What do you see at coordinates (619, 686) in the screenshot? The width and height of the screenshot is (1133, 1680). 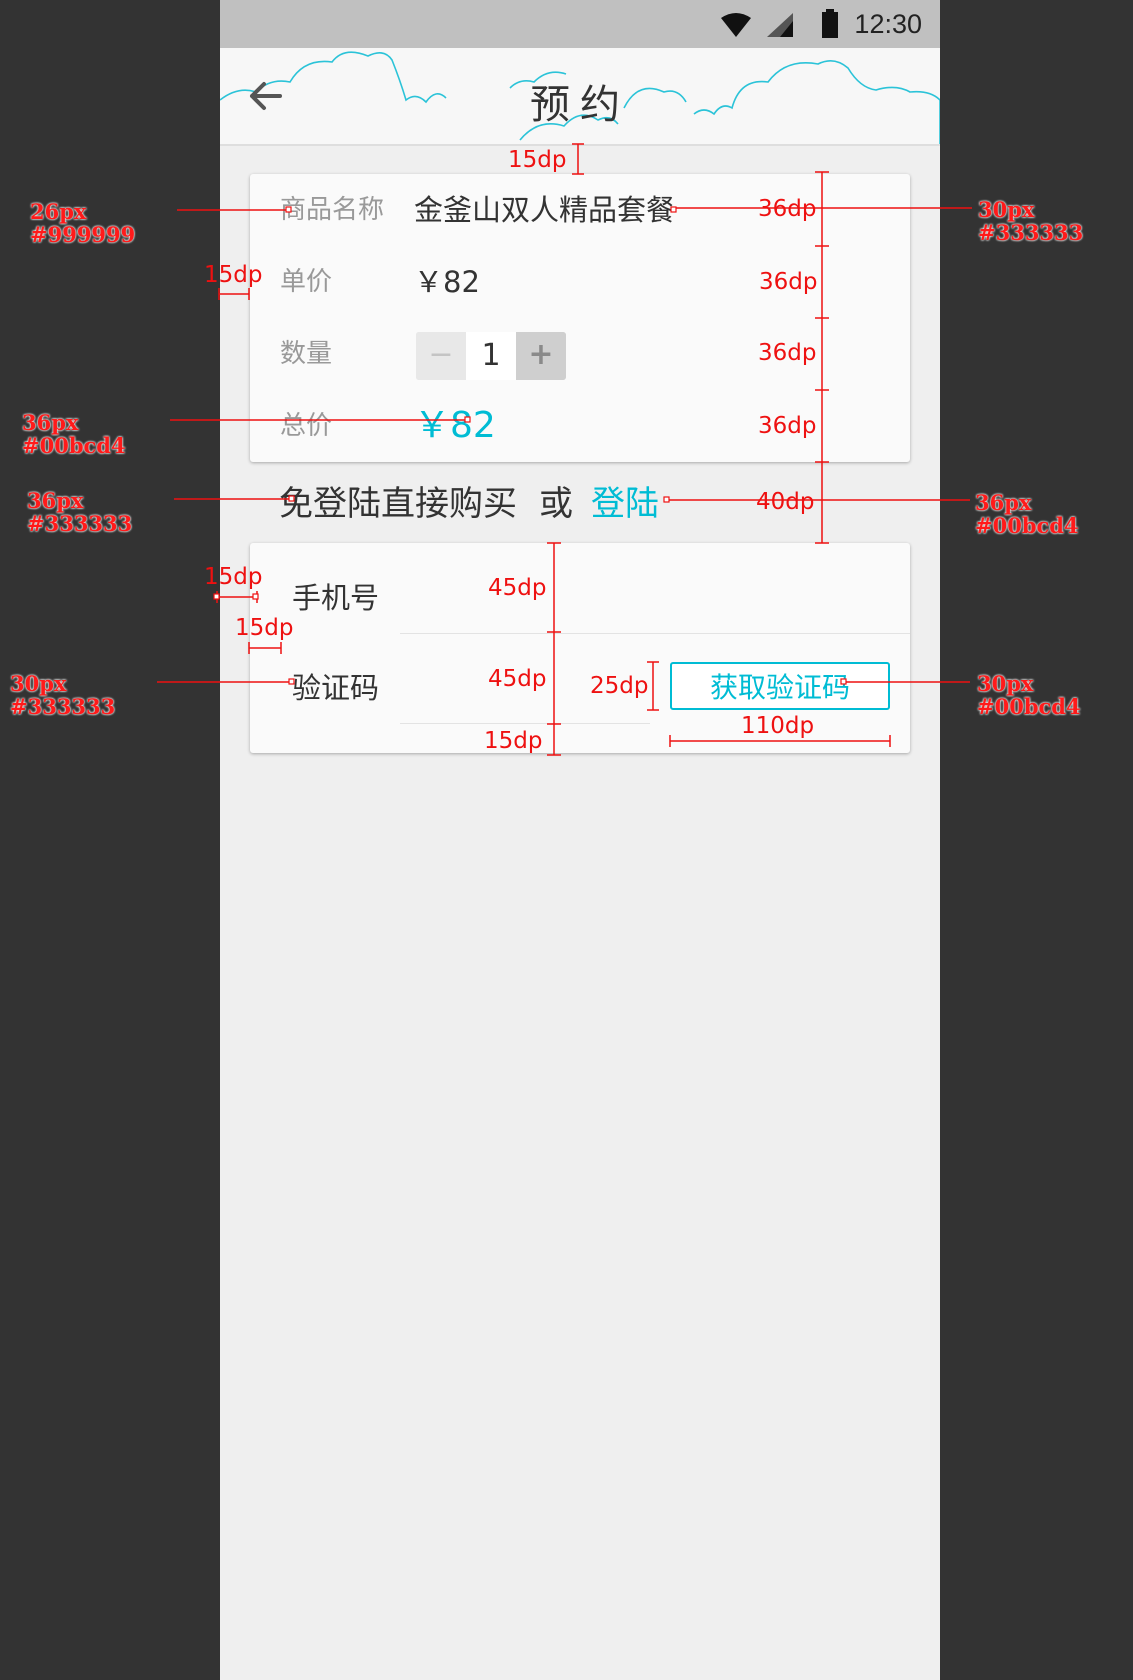 I see `button-height-dim: 25dp` at bounding box center [619, 686].